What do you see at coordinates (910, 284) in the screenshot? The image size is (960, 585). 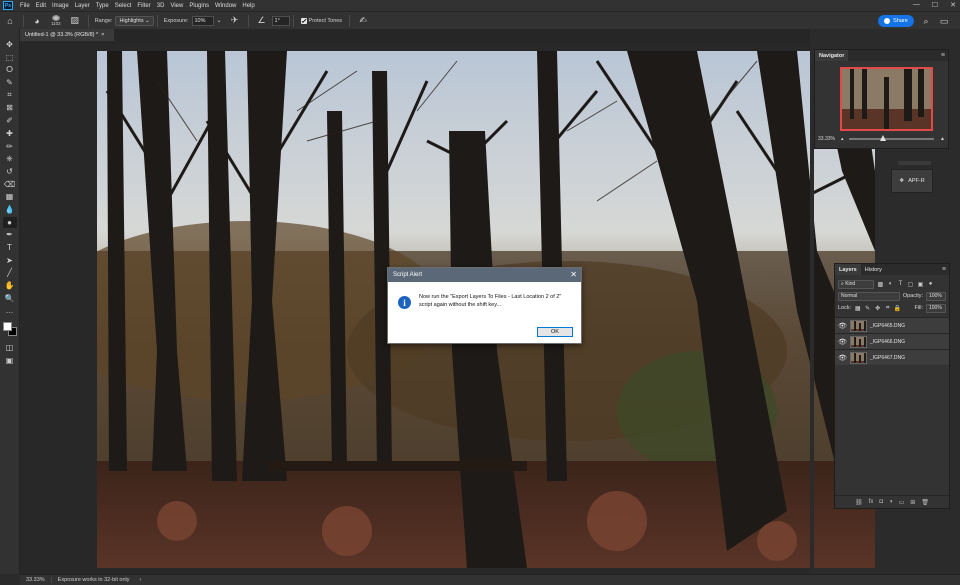 I see `shape-filter-icon: ▢` at bounding box center [910, 284].